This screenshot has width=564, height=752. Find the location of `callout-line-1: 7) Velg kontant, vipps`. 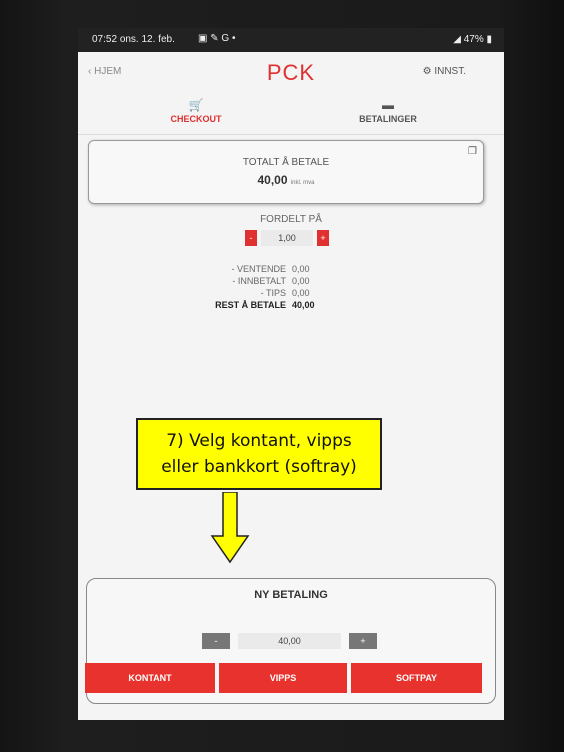

callout-line-1: 7) Velg kontant, vipps is located at coordinates (259, 441).